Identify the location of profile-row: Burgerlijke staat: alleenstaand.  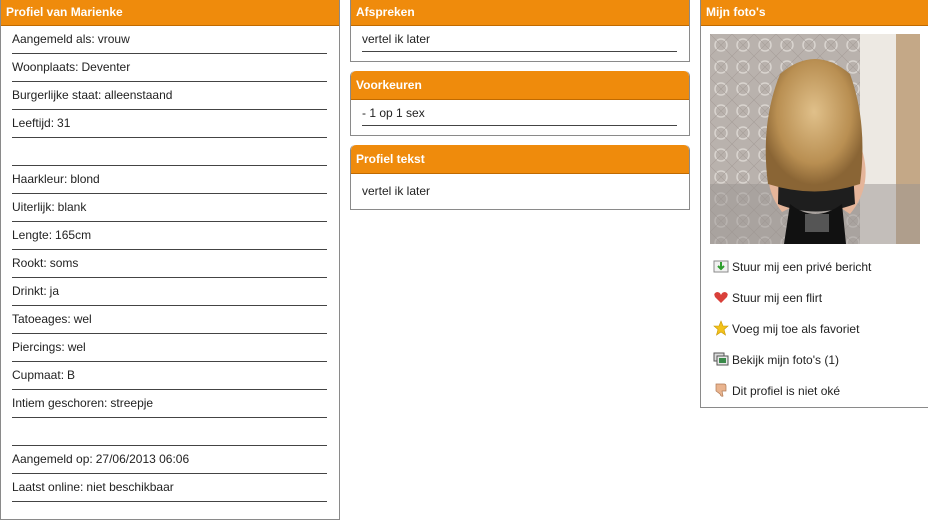
(169, 96).